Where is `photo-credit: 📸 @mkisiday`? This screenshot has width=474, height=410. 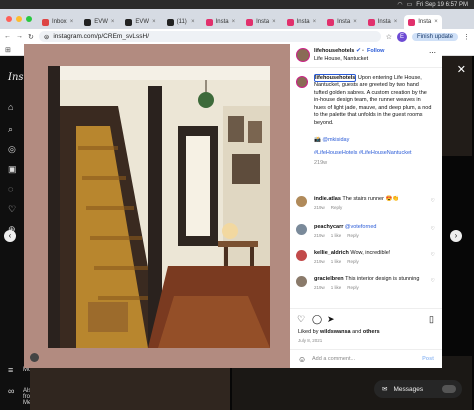 photo-credit: 📸 @mkisiday is located at coordinates (331, 140).